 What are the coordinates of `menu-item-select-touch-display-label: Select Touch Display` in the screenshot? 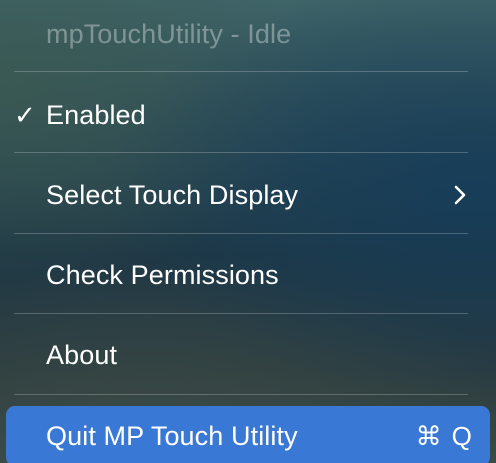 It's located at (172, 194).